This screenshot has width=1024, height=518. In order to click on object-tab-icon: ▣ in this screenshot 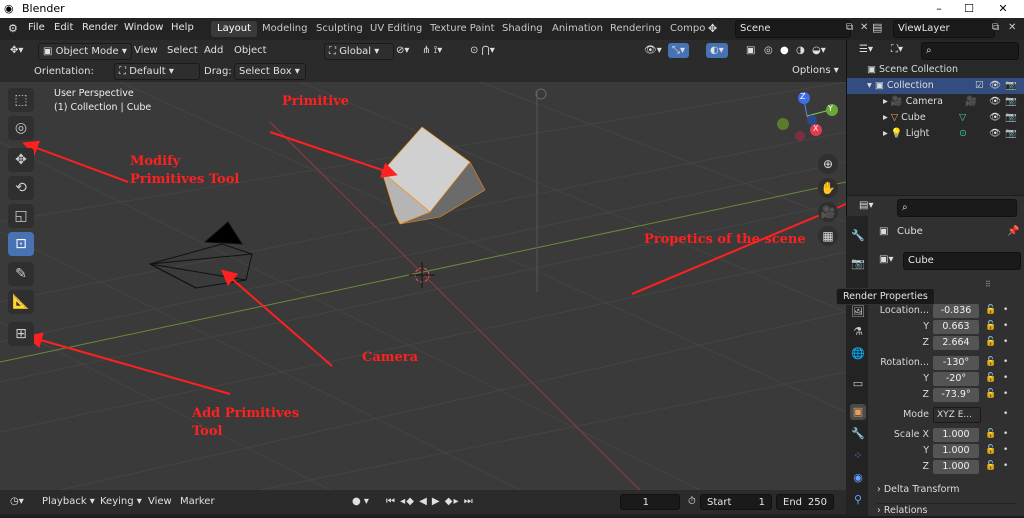, I will do `click(858, 412)`.